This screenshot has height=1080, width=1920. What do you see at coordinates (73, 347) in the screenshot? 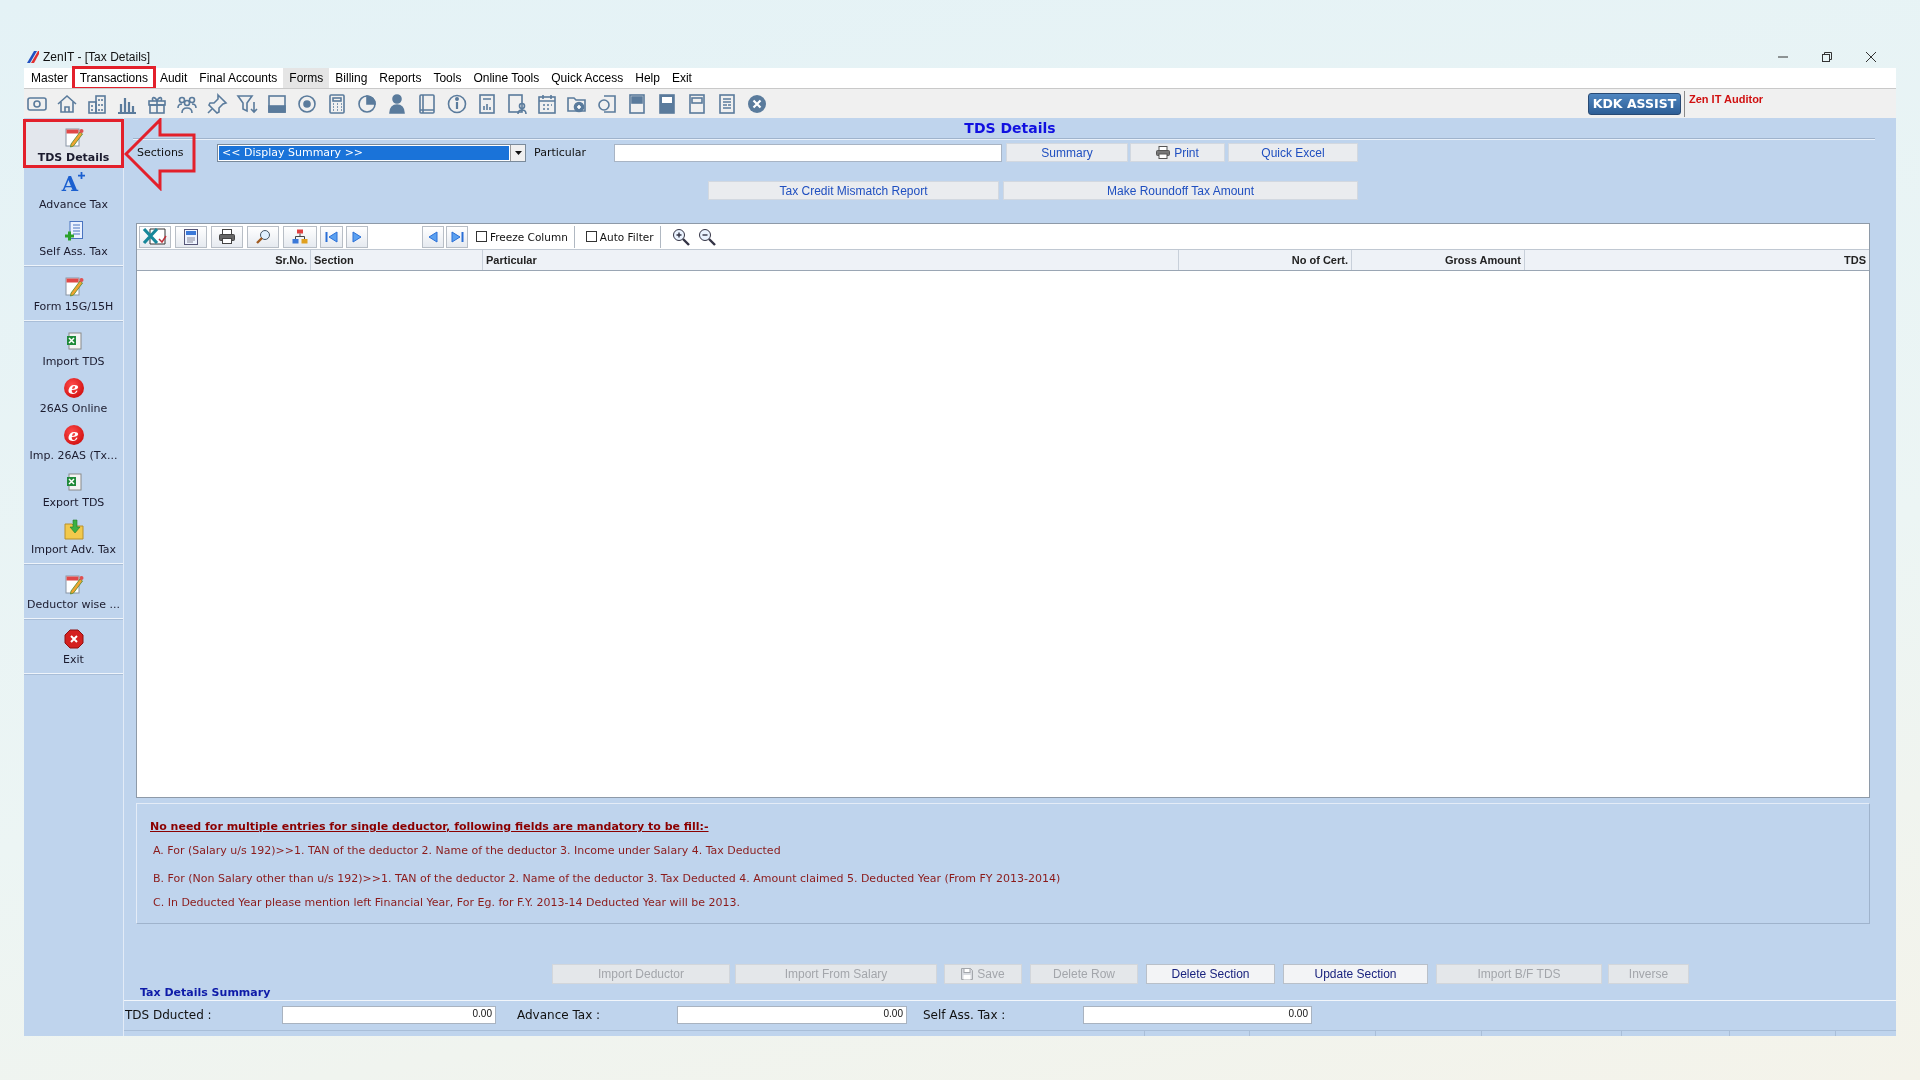
I see `sidebar-item: Import TDS` at bounding box center [73, 347].